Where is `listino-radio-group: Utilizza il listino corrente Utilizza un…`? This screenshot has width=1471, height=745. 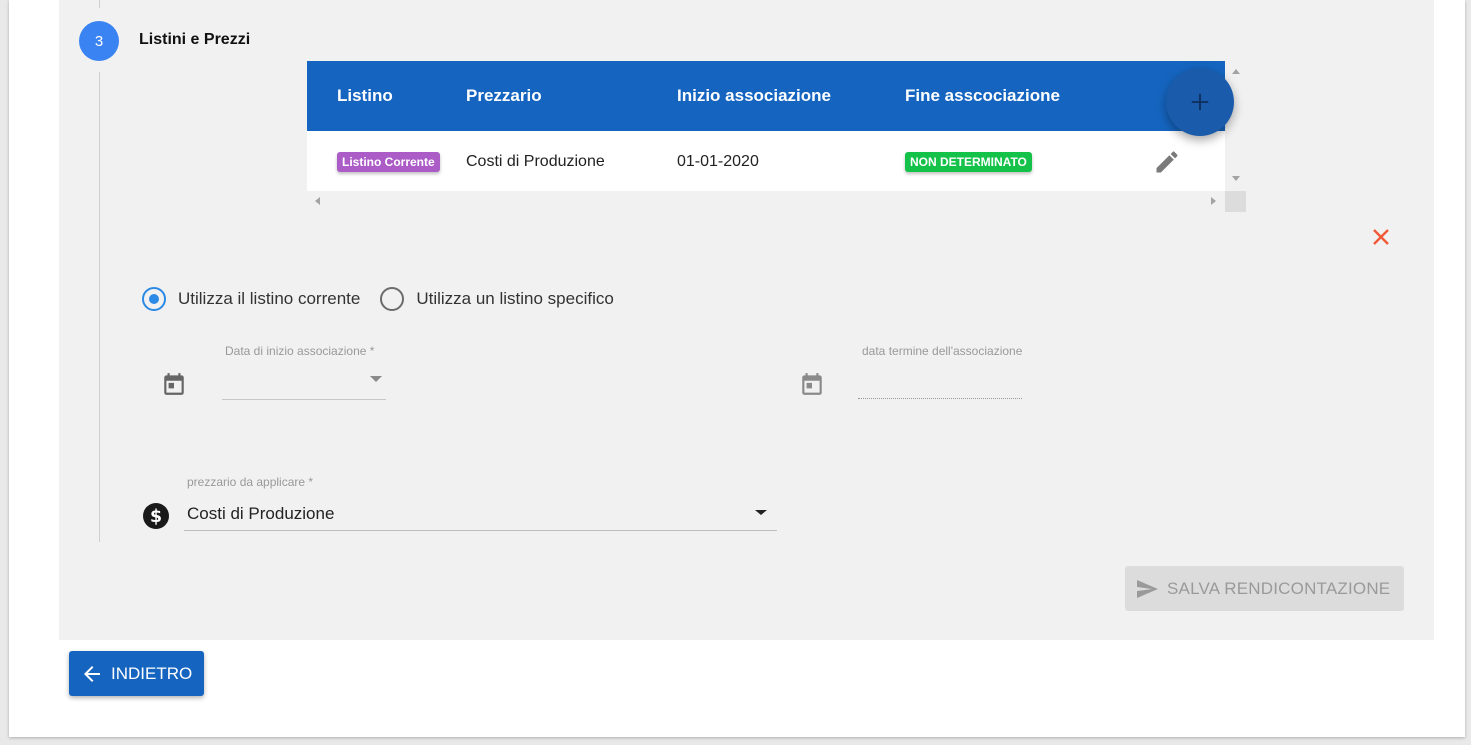 listino-radio-group: Utilizza il listino corrente Utilizza un… is located at coordinates (378, 299).